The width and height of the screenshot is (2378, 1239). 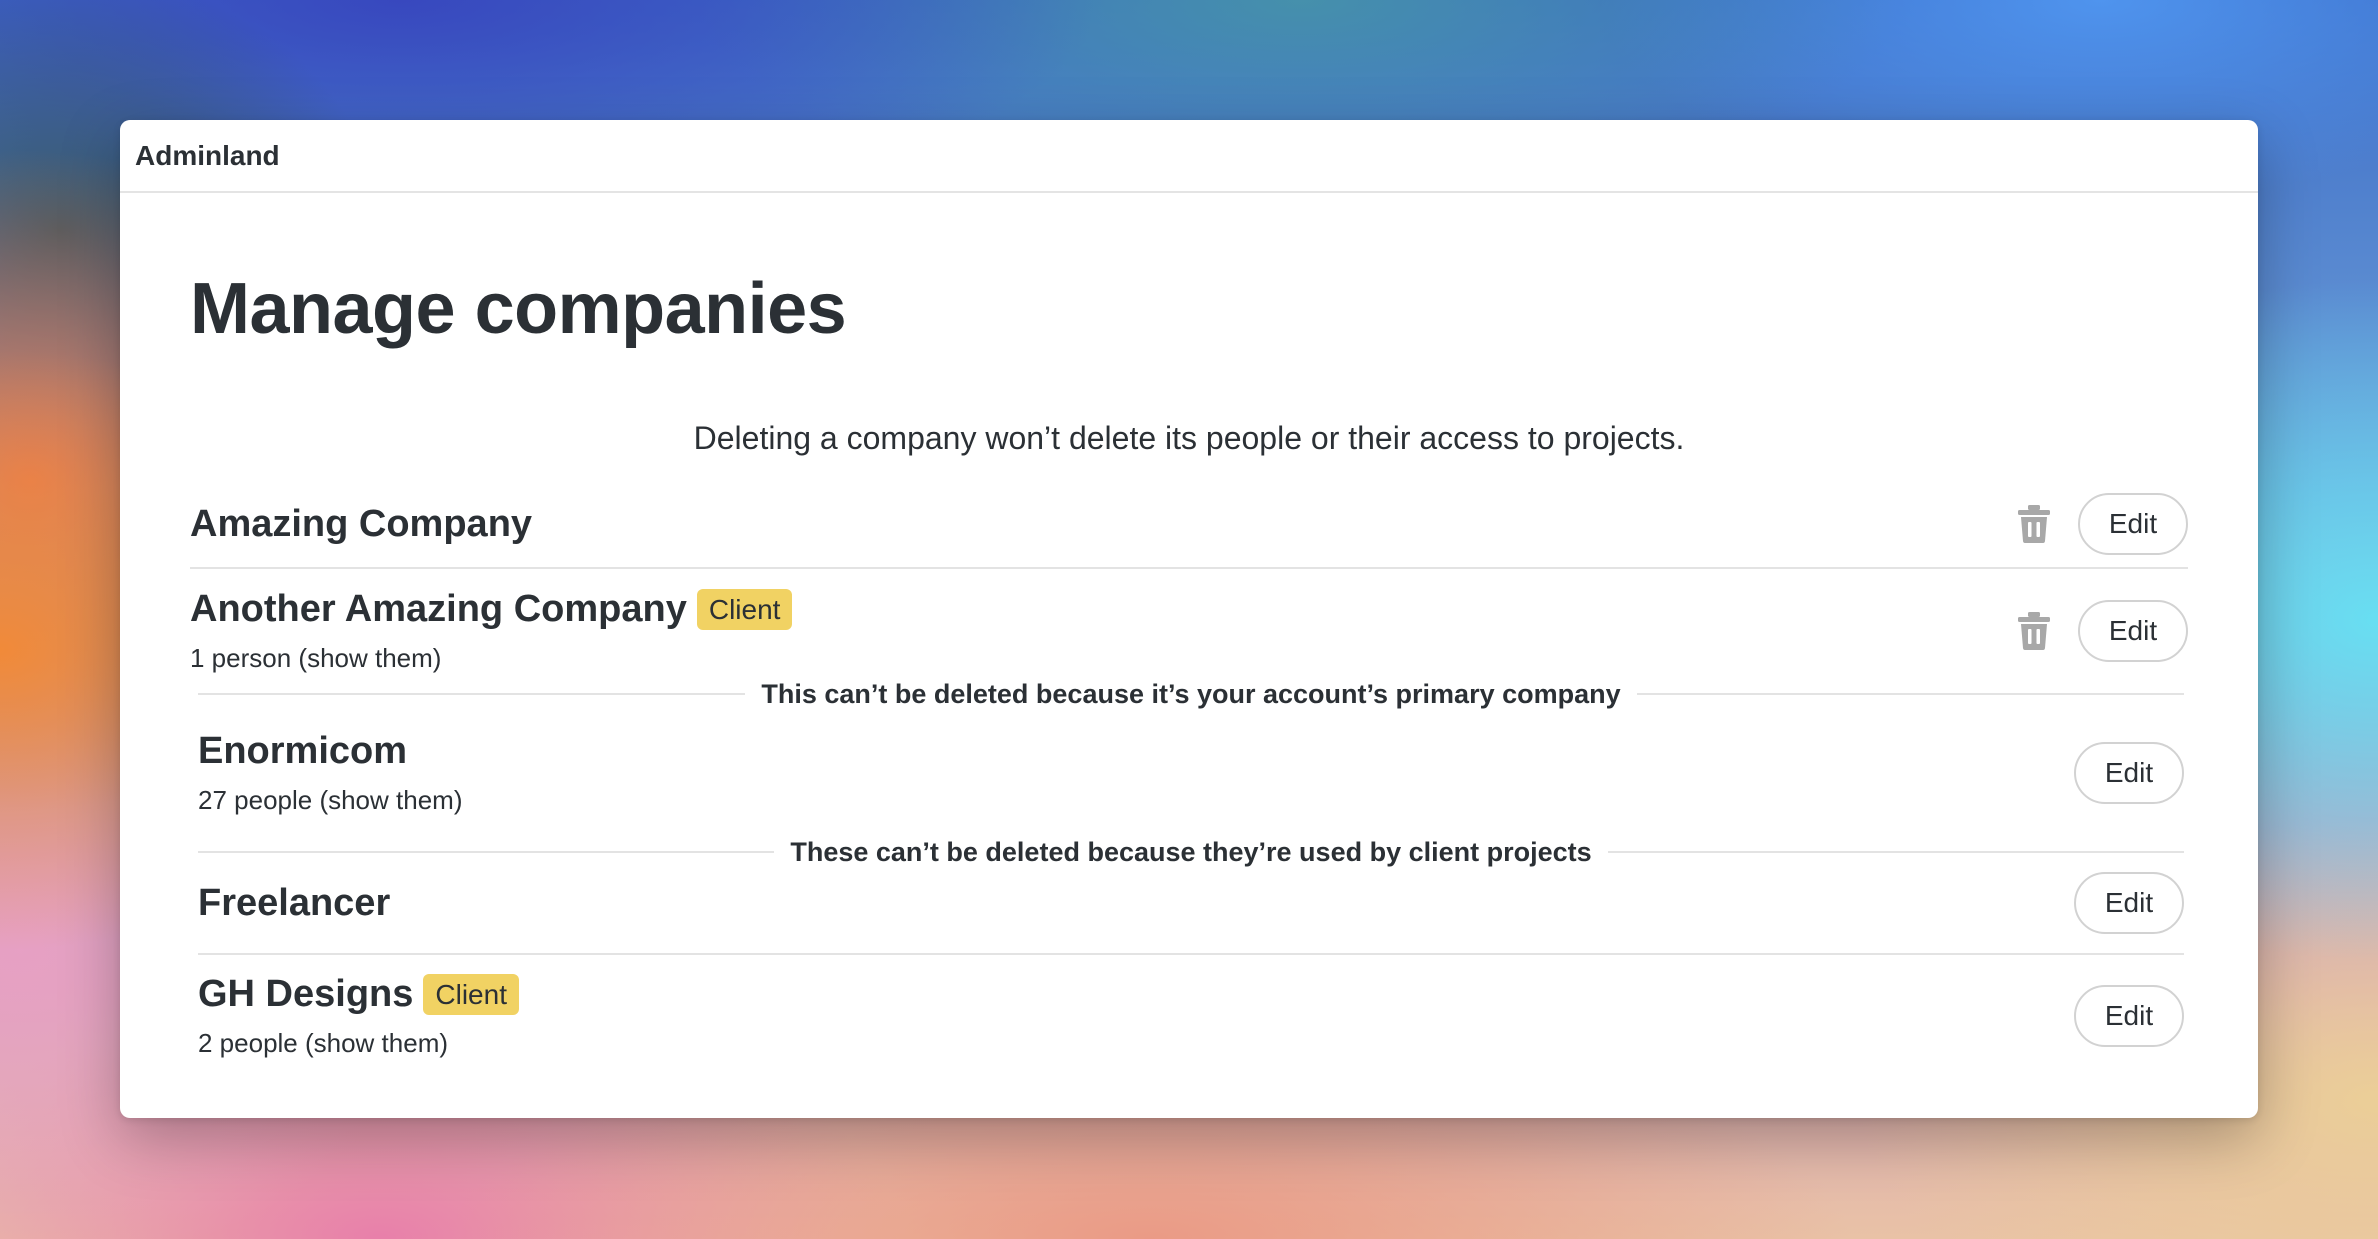 I want to click on company-row-enormicom: Enormicom 27 people (show them) Edit, so click(x=1189, y=773).